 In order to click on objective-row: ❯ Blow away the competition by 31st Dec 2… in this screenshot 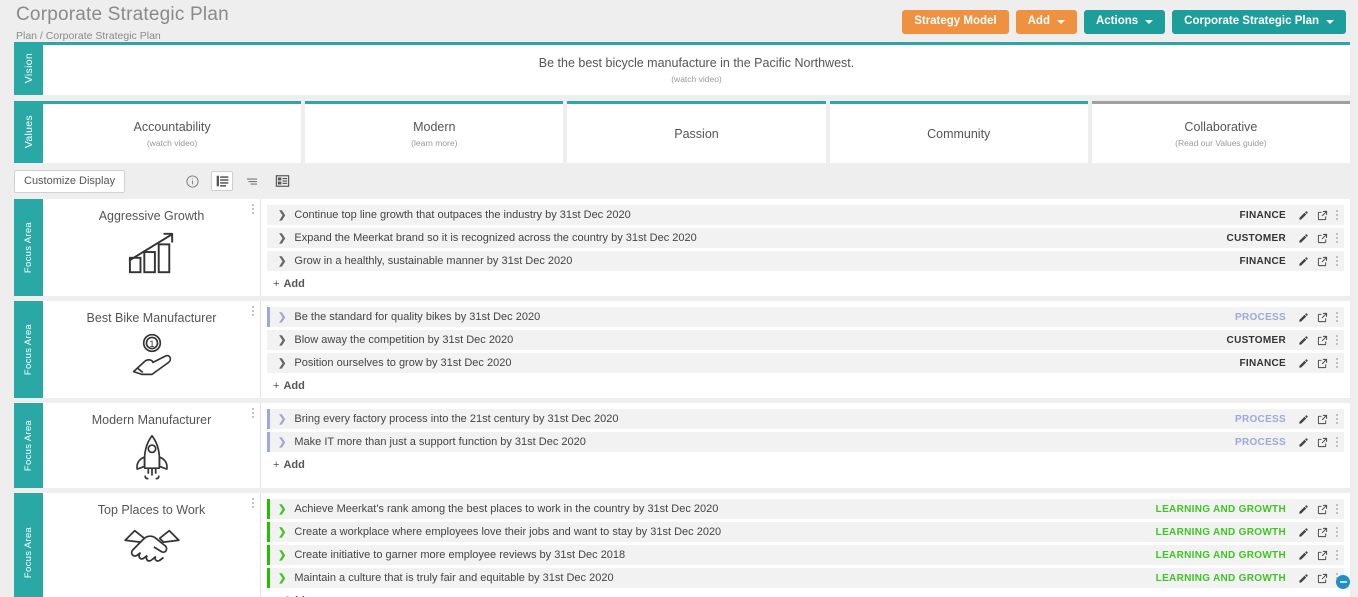, I will do `click(805, 340)`.